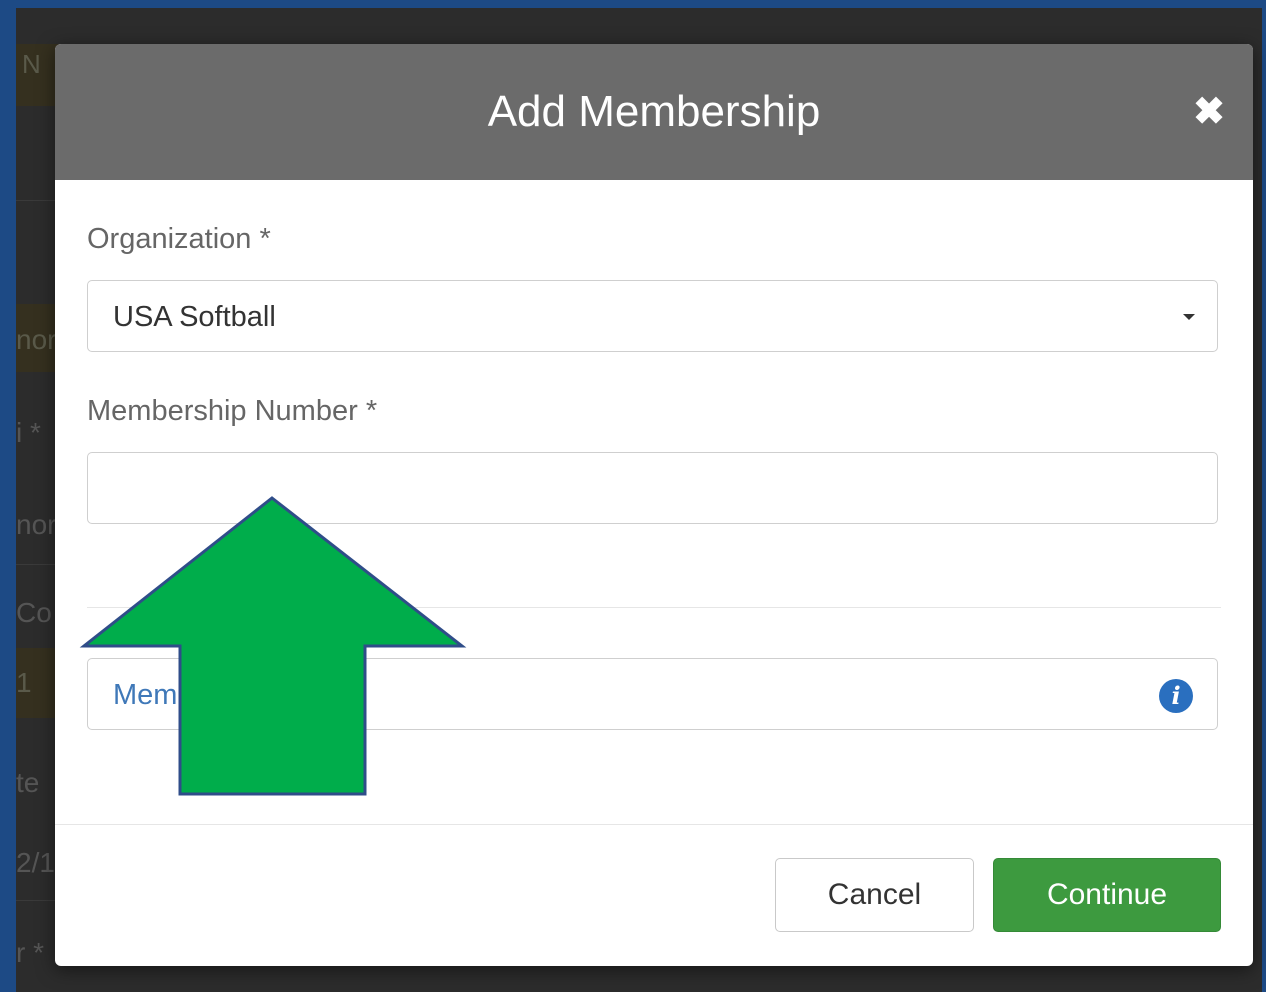 The height and width of the screenshot is (992, 1266). I want to click on footer-divider, so click(654, 824).